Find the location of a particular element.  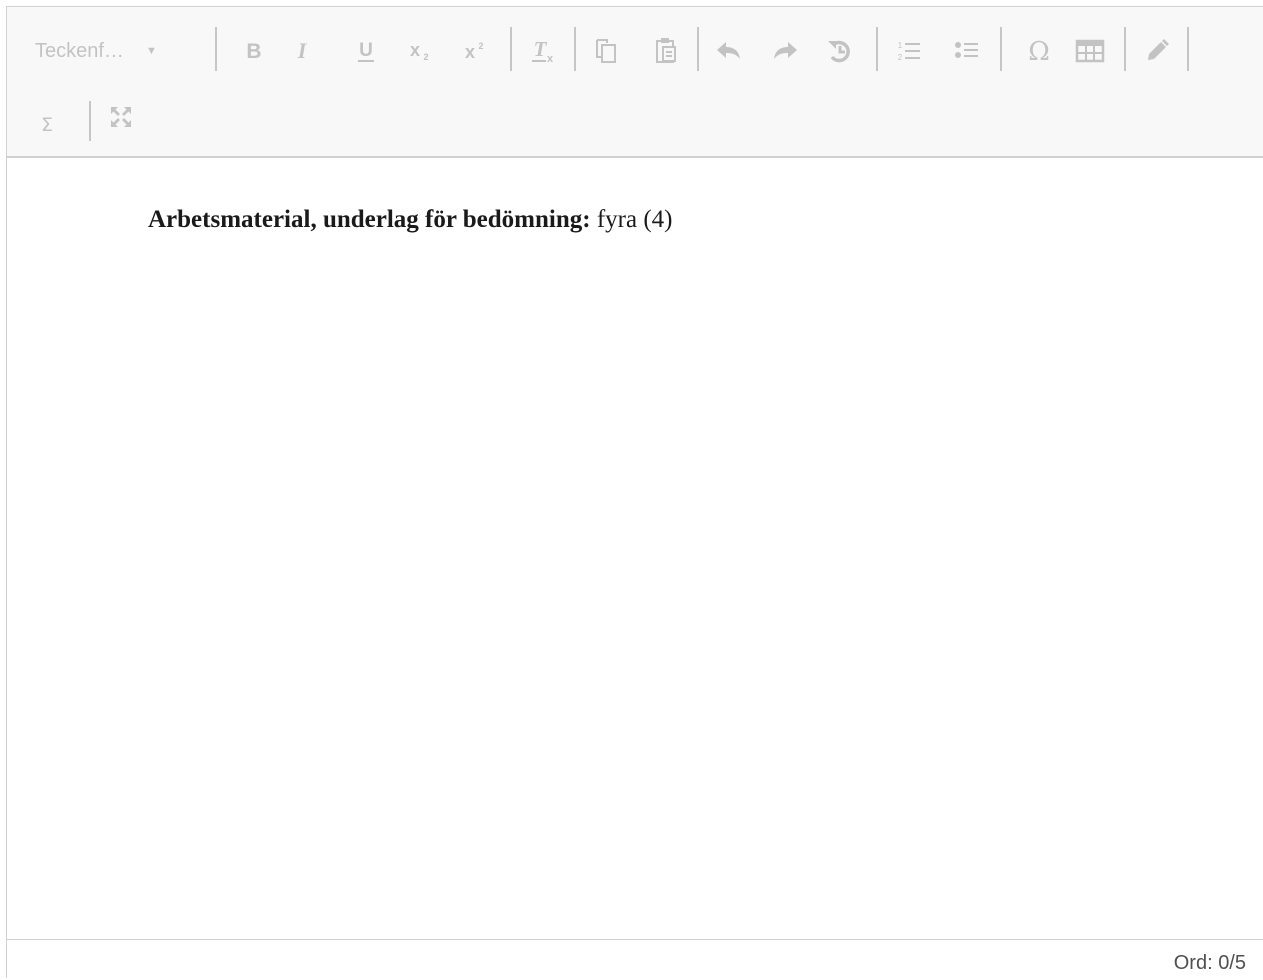

paste-icon is located at coordinates (666, 50).